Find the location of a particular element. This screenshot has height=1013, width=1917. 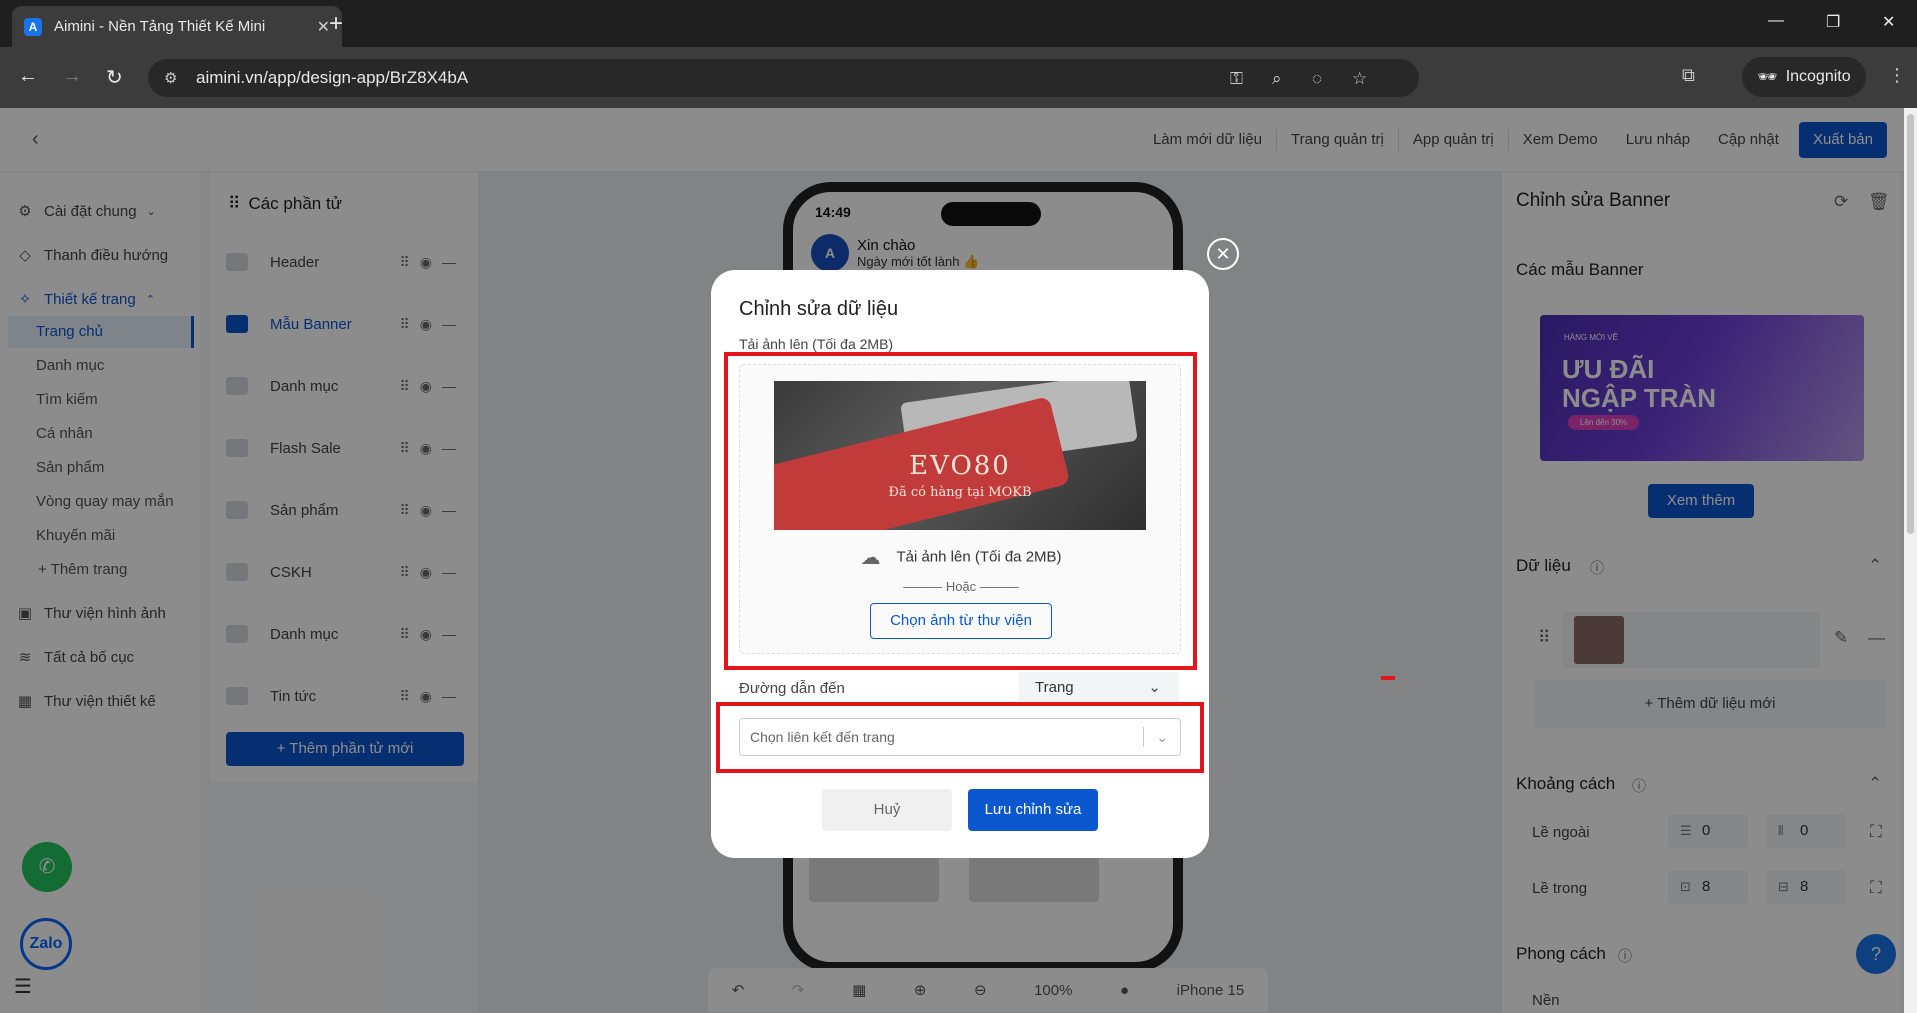

modal-title: Chỉnh sửa dữ liệu is located at coordinates (819, 309).